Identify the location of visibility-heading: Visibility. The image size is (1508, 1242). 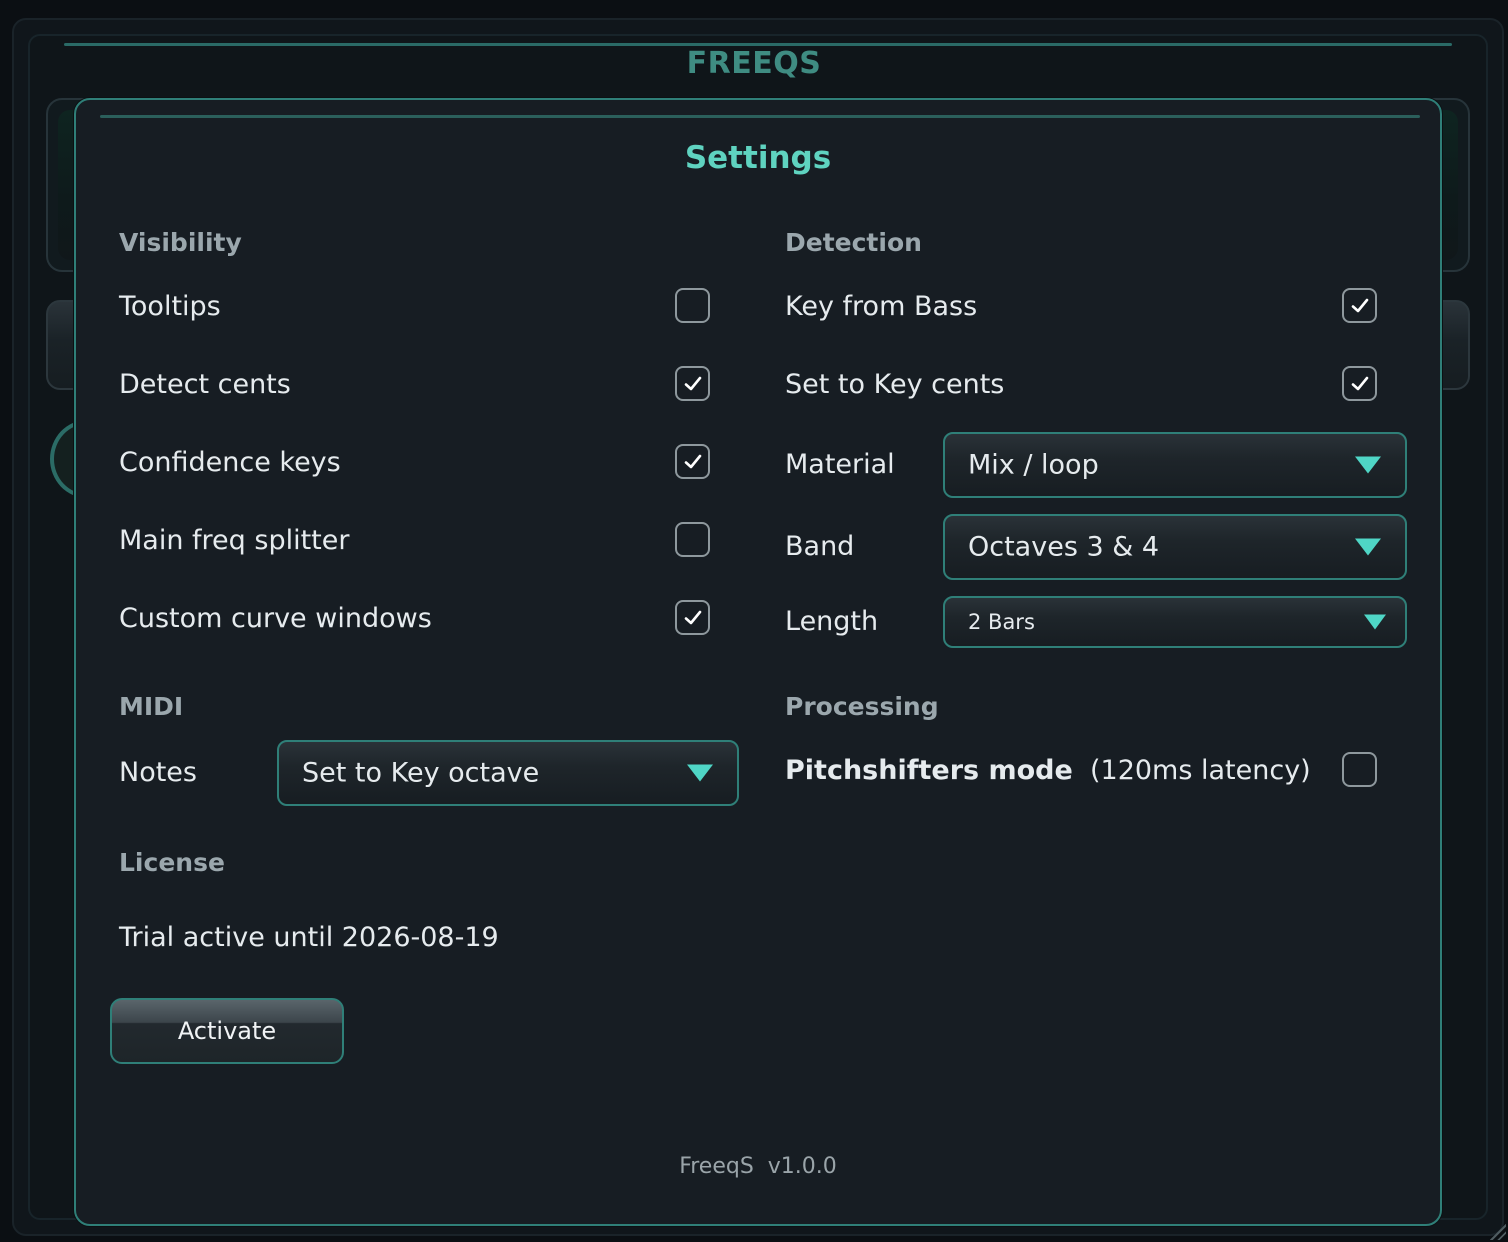
(180, 242).